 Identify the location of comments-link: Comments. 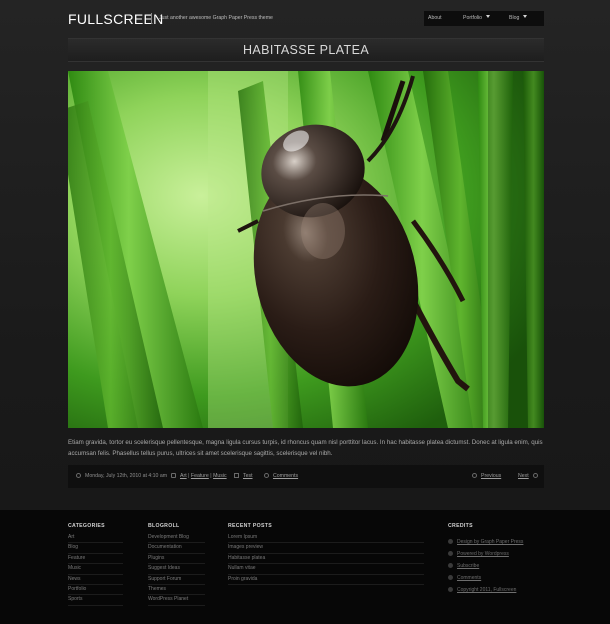
(285, 476).